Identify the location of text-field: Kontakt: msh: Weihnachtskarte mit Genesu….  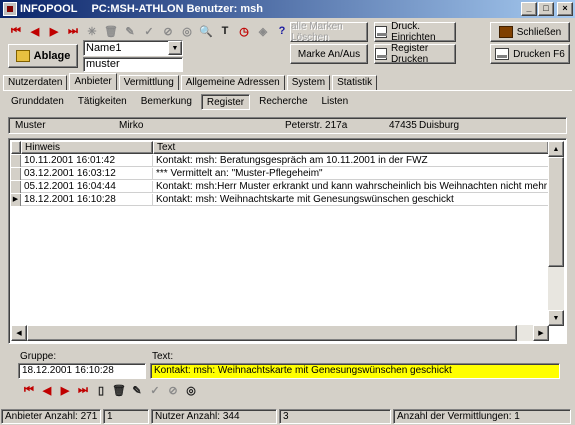
(355, 371).